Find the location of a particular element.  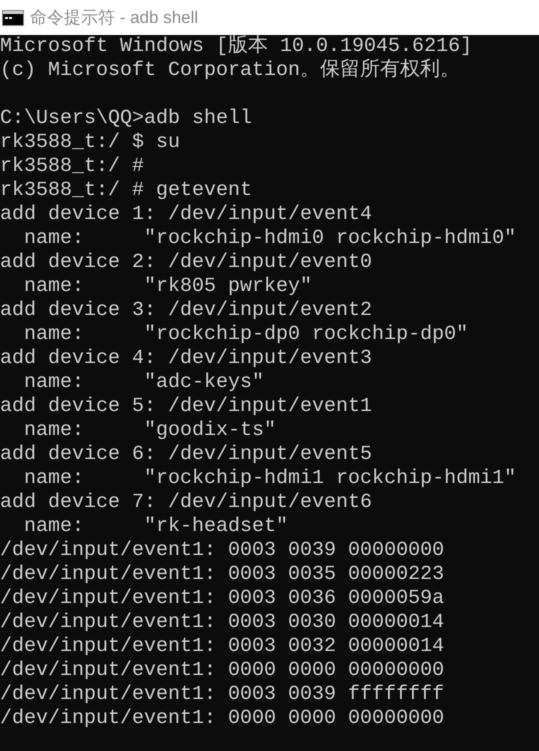

console-line: name: "goodix-ts" is located at coordinates (149, 431).